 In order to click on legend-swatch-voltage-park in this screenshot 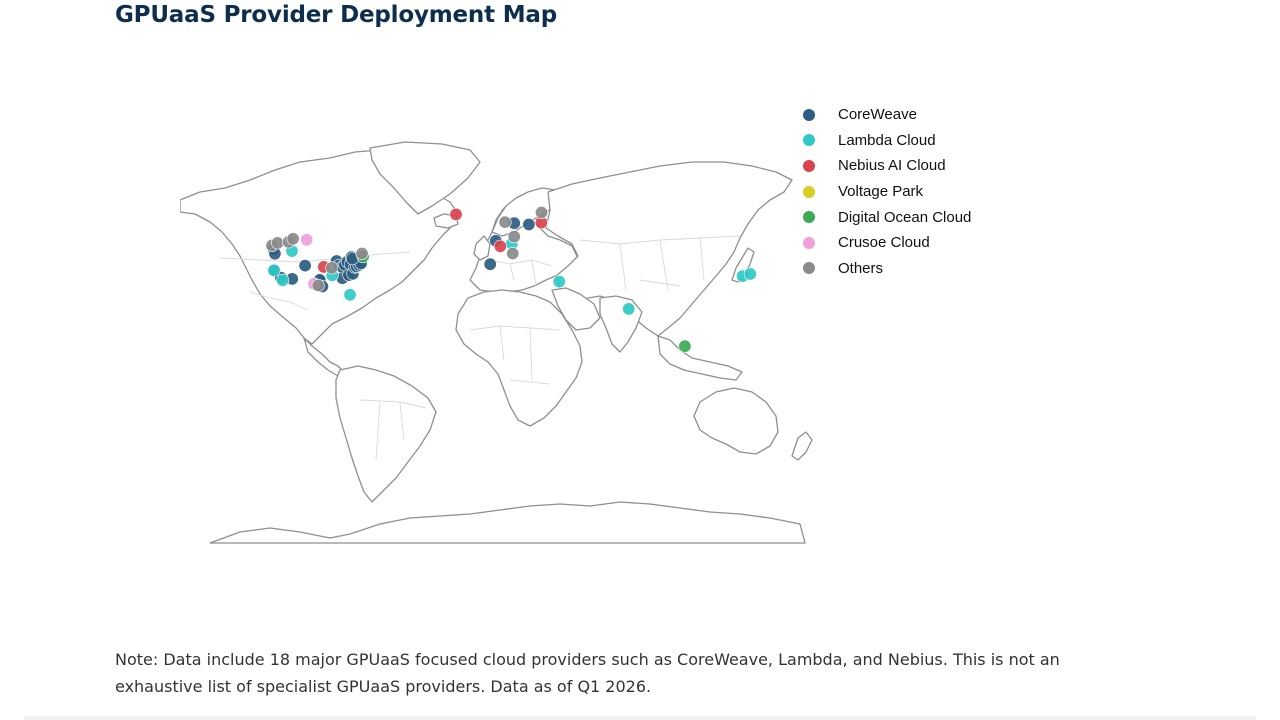, I will do `click(809, 191)`.